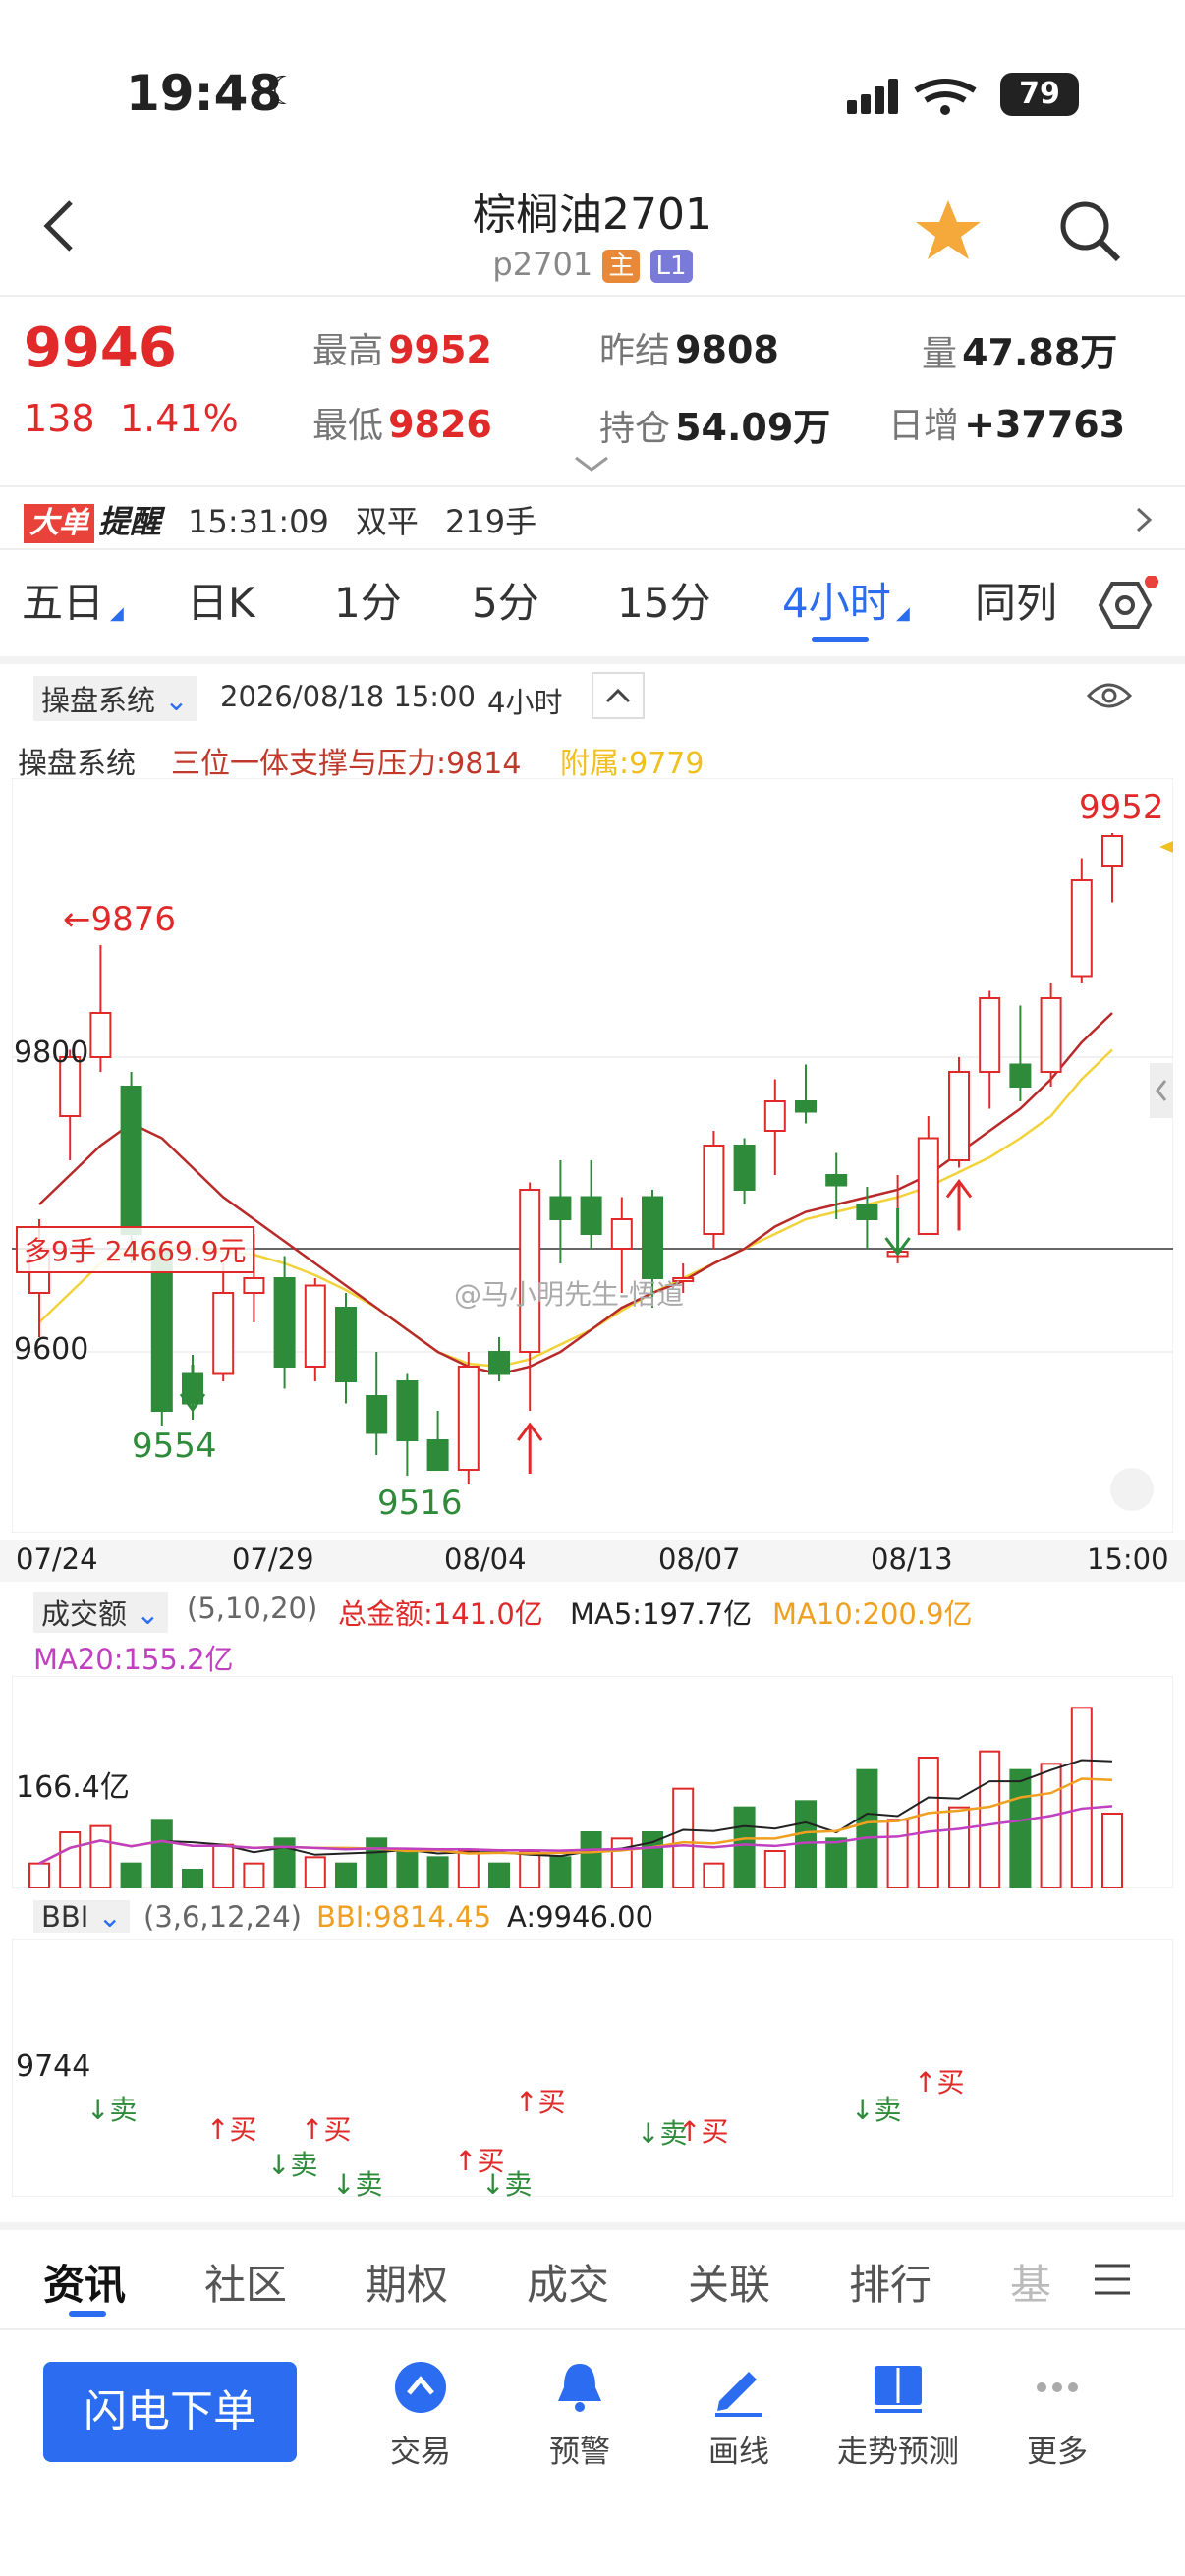  I want to click on star-icon, so click(949, 232).